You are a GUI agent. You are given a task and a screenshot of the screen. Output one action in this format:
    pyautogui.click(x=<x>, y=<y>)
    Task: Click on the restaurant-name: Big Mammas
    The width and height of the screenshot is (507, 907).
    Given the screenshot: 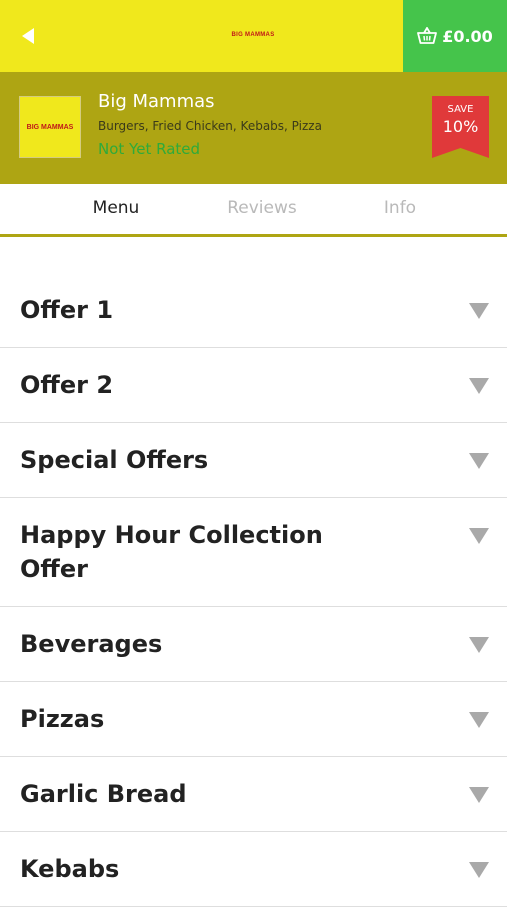 What is the action you would take?
    pyautogui.click(x=156, y=101)
    